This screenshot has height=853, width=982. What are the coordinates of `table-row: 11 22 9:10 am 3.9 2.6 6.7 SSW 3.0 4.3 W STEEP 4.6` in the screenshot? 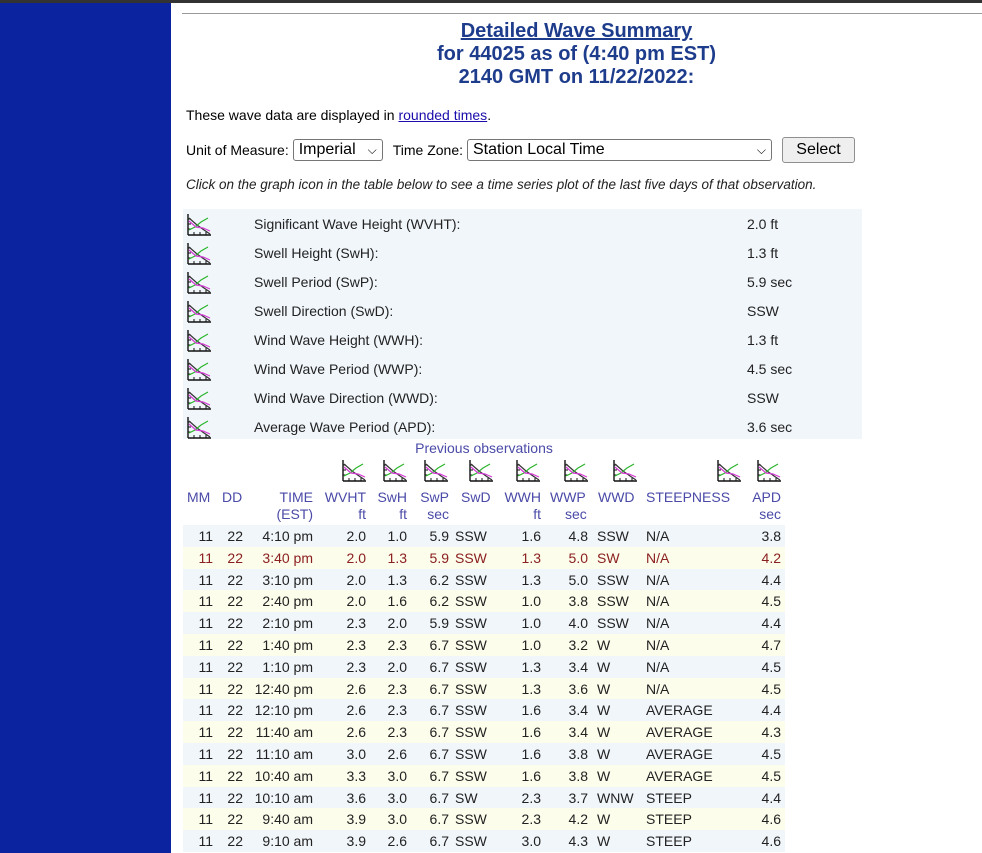 It's located at (484, 841).